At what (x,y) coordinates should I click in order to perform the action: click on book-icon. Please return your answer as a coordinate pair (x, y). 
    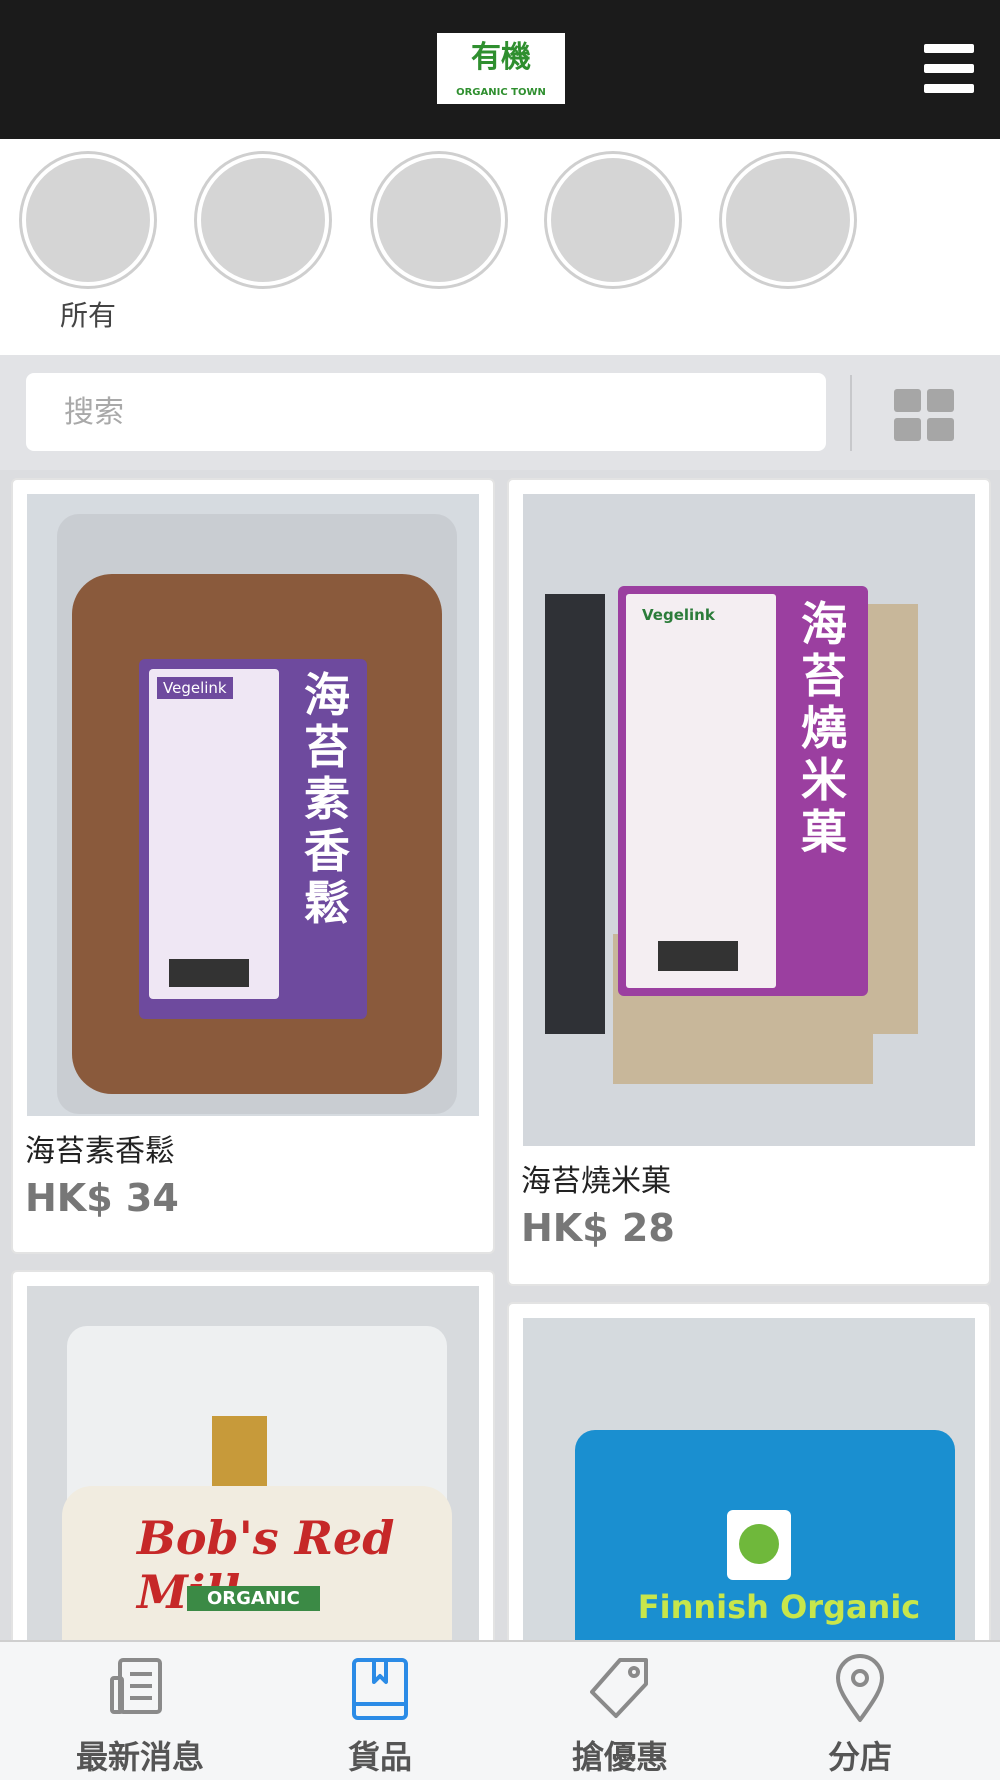
    Looking at the image, I should click on (380, 1689).